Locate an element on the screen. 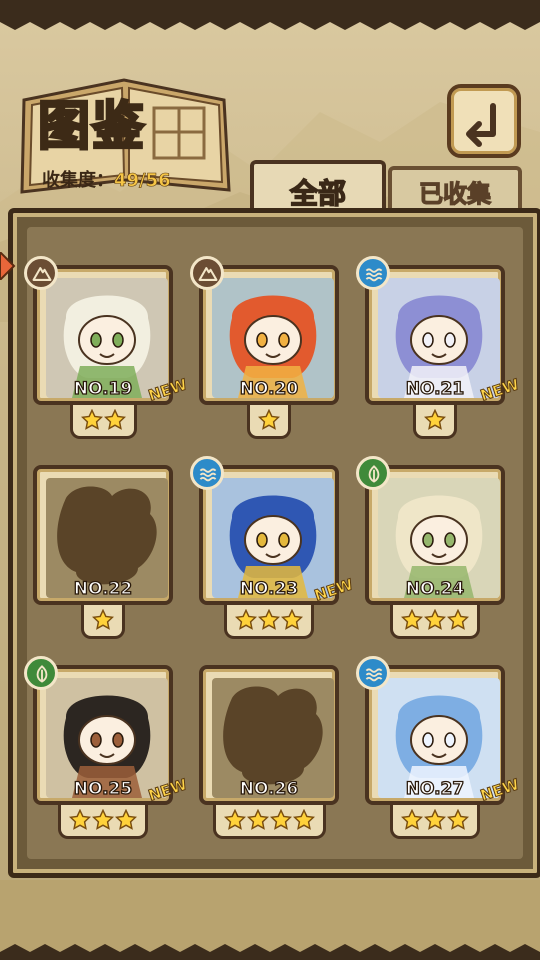 The width and height of the screenshot is (540, 960). character-card: NO.24 is located at coordinates (430, 547).